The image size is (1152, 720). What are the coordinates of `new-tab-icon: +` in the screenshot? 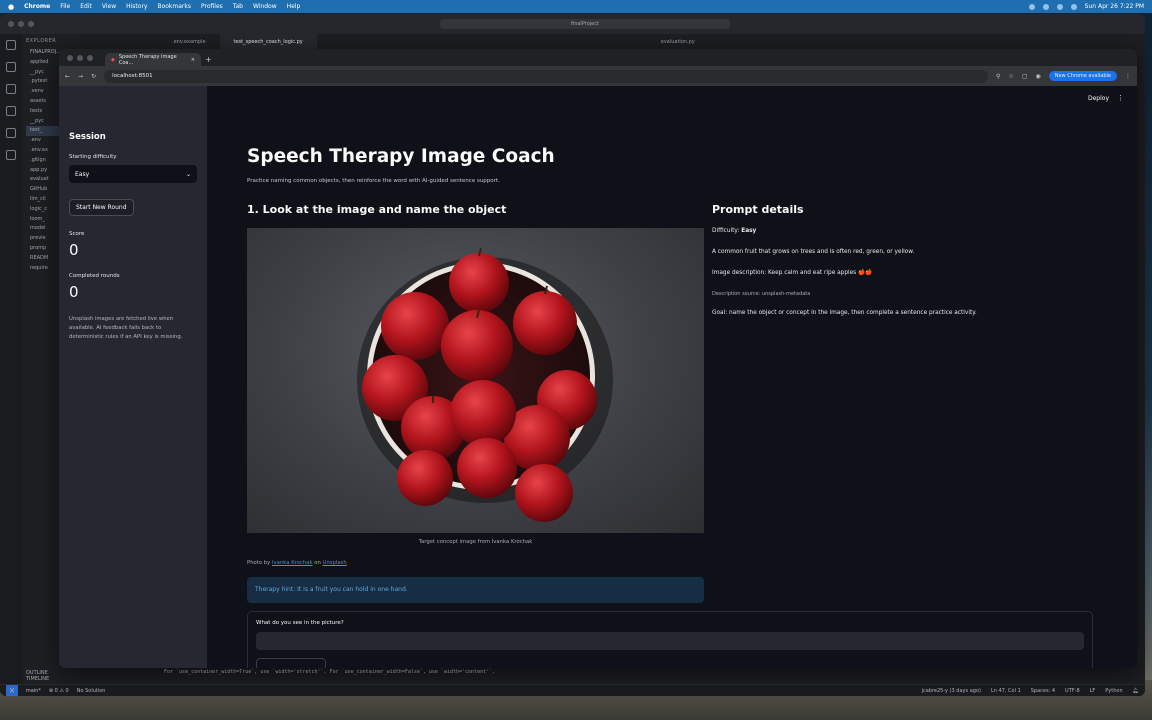 It's located at (208, 59).